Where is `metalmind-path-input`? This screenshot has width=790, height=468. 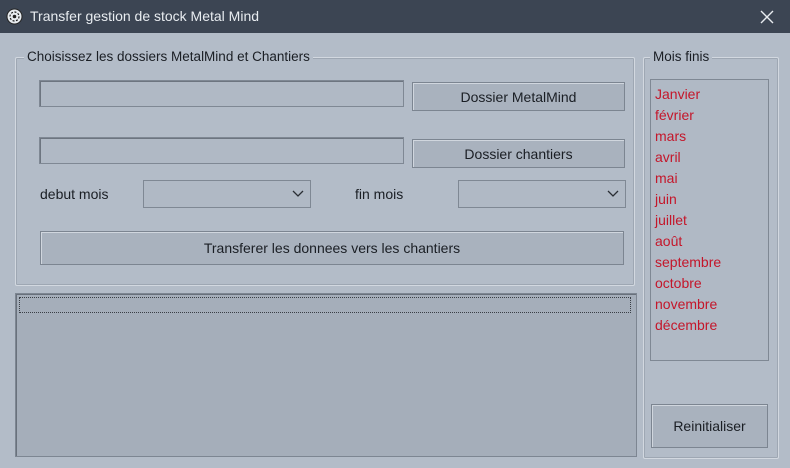
metalmind-path-input is located at coordinates (221, 93).